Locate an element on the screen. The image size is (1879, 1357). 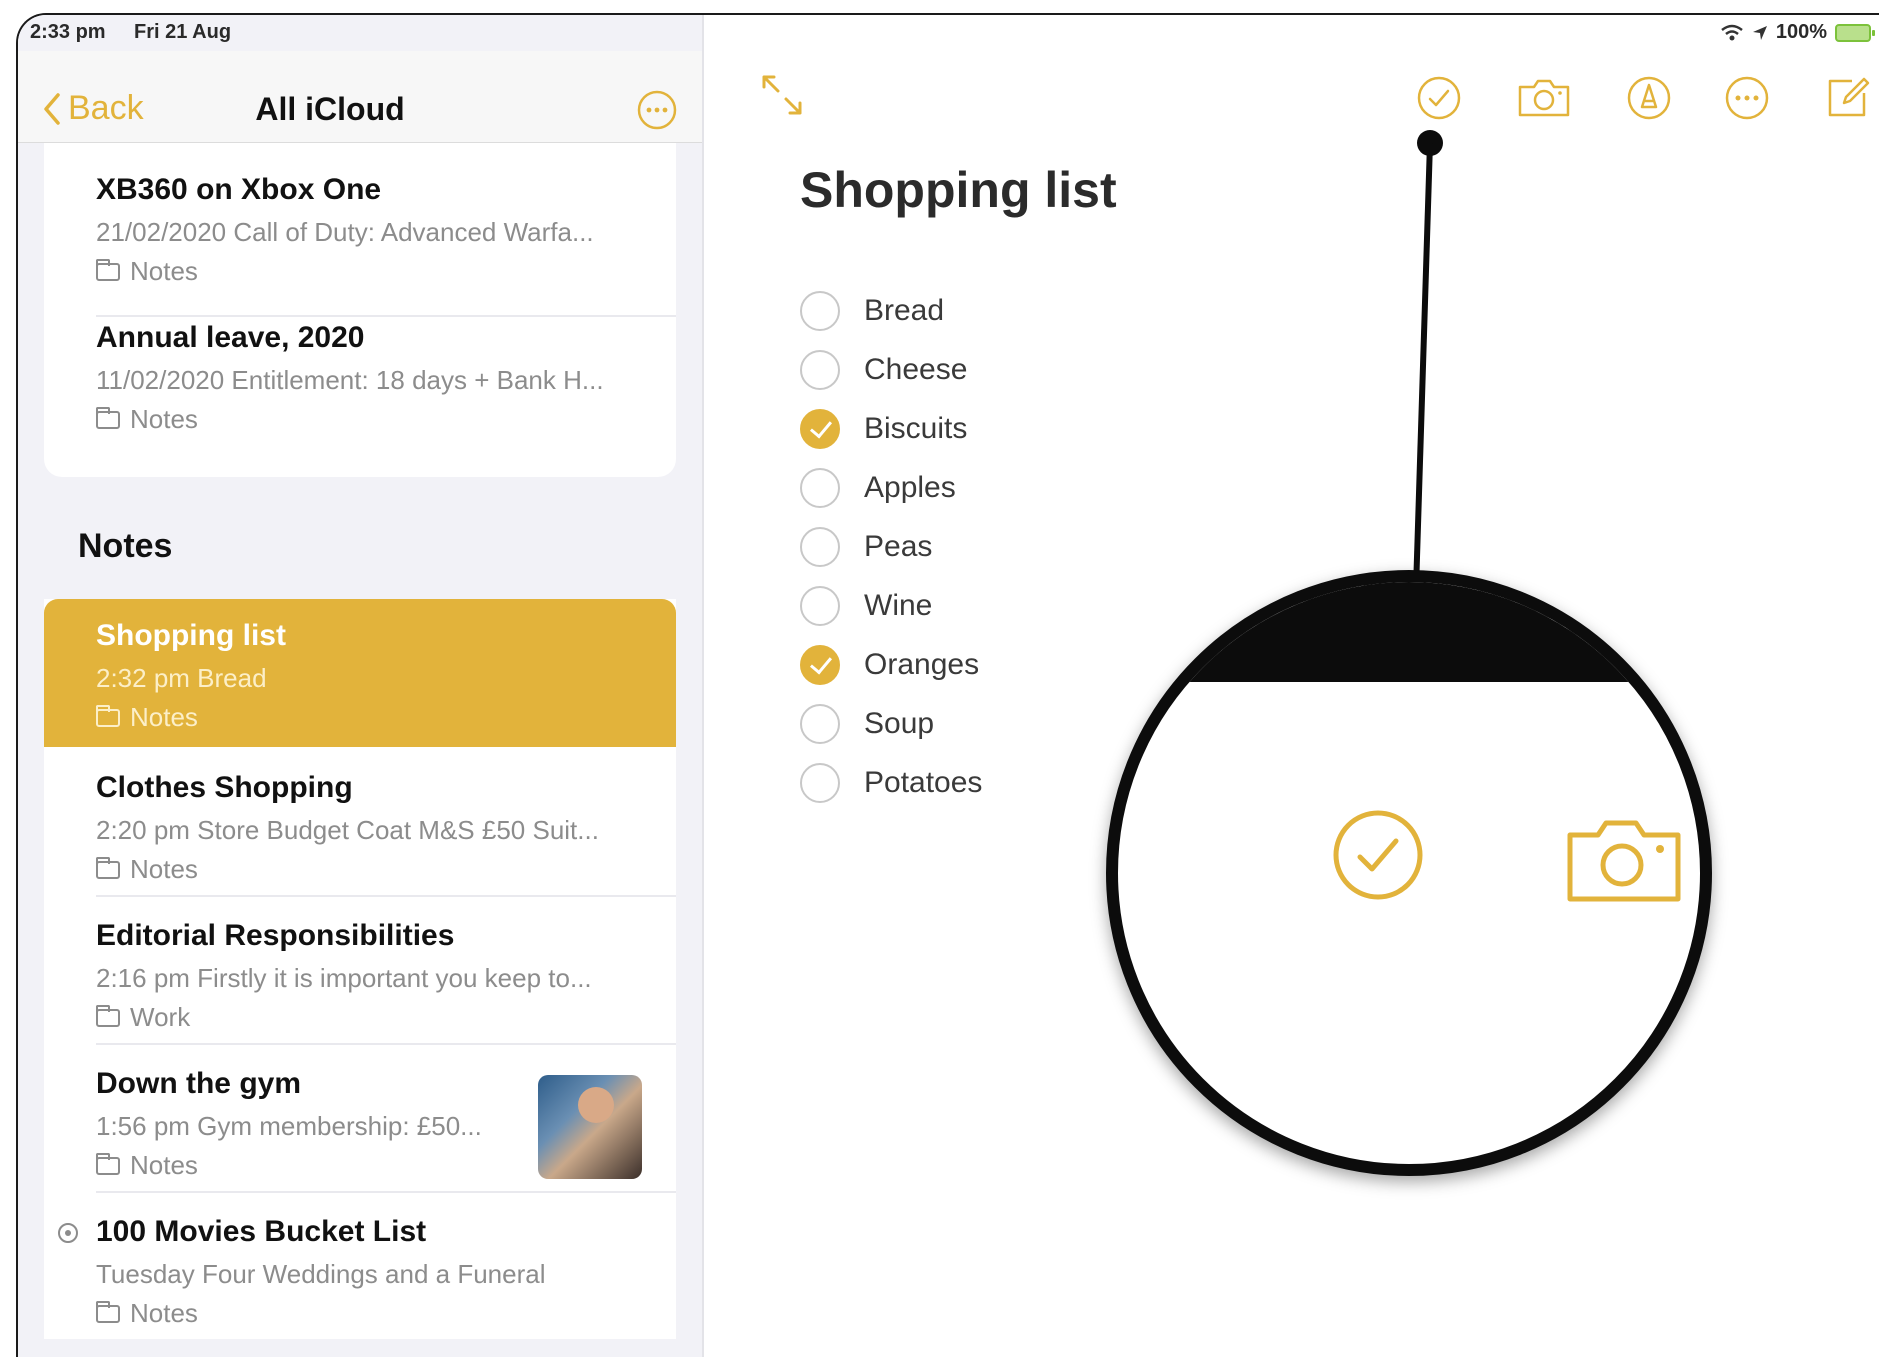
checklist-item: Potatoes is located at coordinates (891, 782).